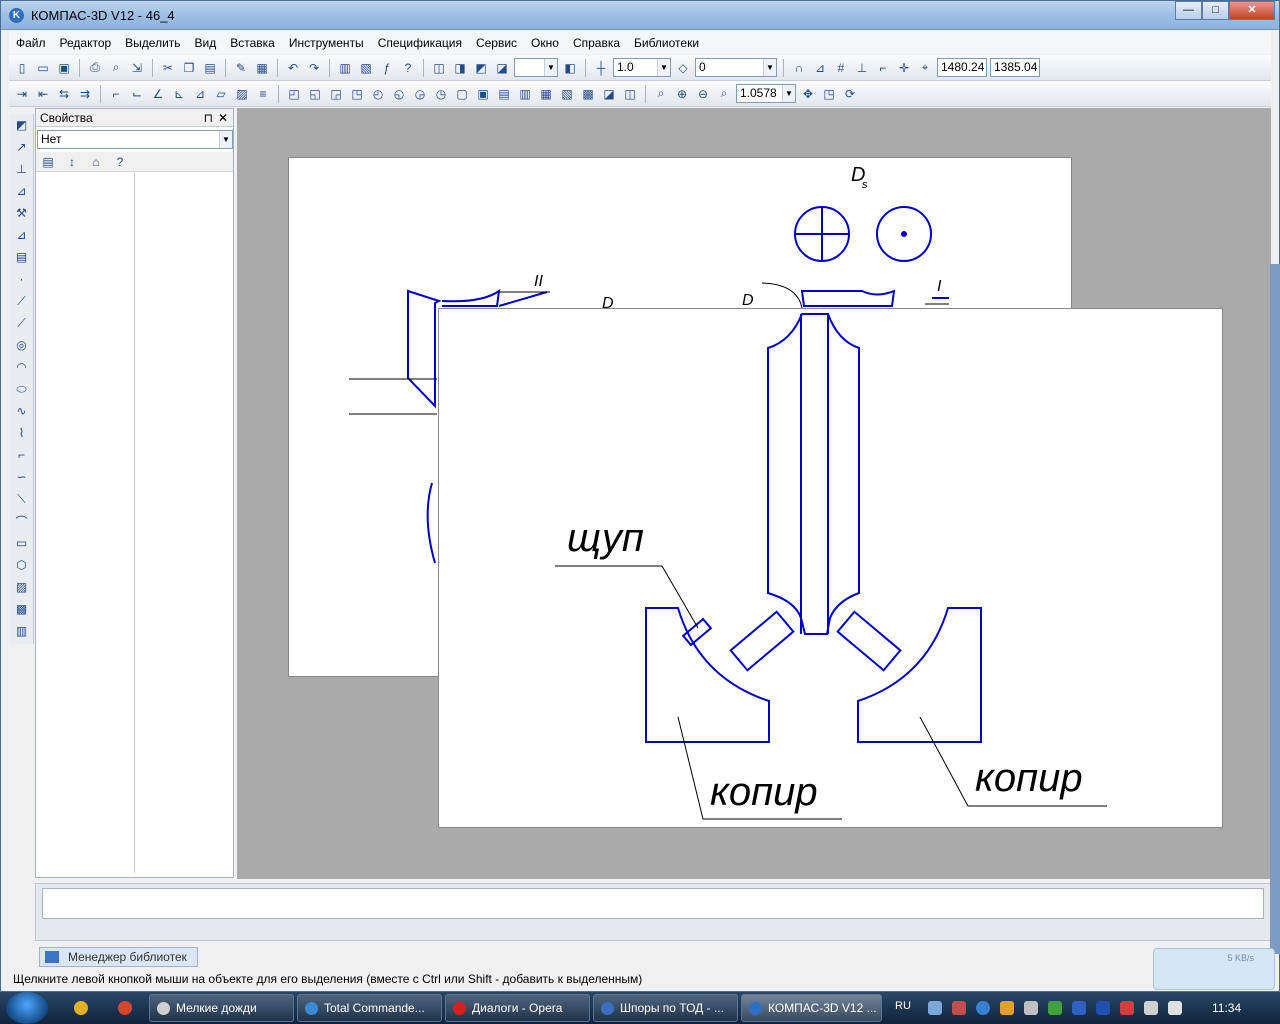 The width and height of the screenshot is (1280, 1024). What do you see at coordinates (242, 94) in the screenshot?
I see `constraint-7-icon: ▨` at bounding box center [242, 94].